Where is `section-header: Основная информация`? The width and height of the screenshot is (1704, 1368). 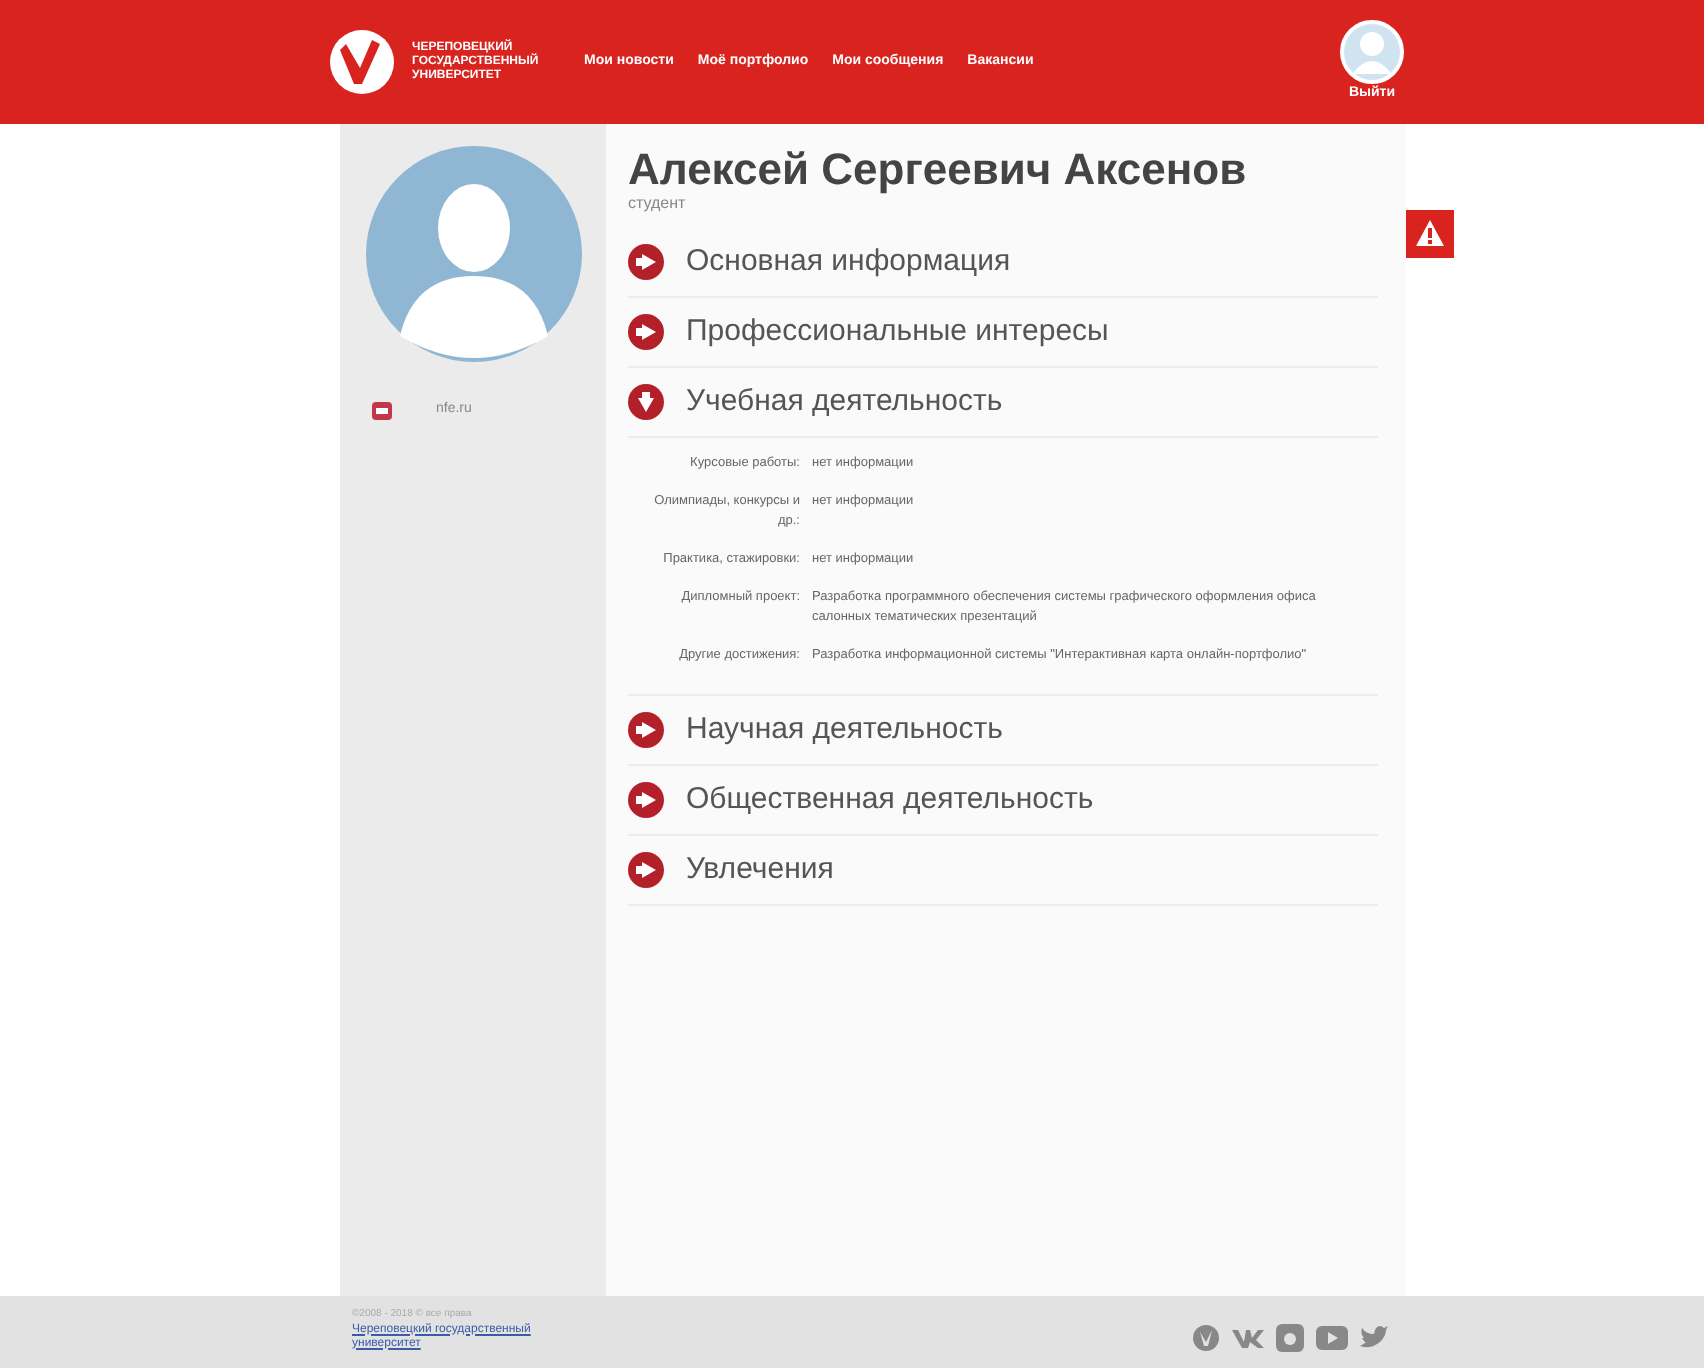 section-header: Основная информация is located at coordinates (1003, 263).